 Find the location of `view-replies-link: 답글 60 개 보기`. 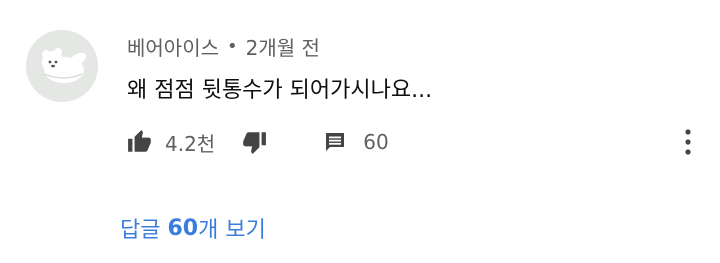

view-replies-link: 답글 60 개 보기 is located at coordinates (193, 228).